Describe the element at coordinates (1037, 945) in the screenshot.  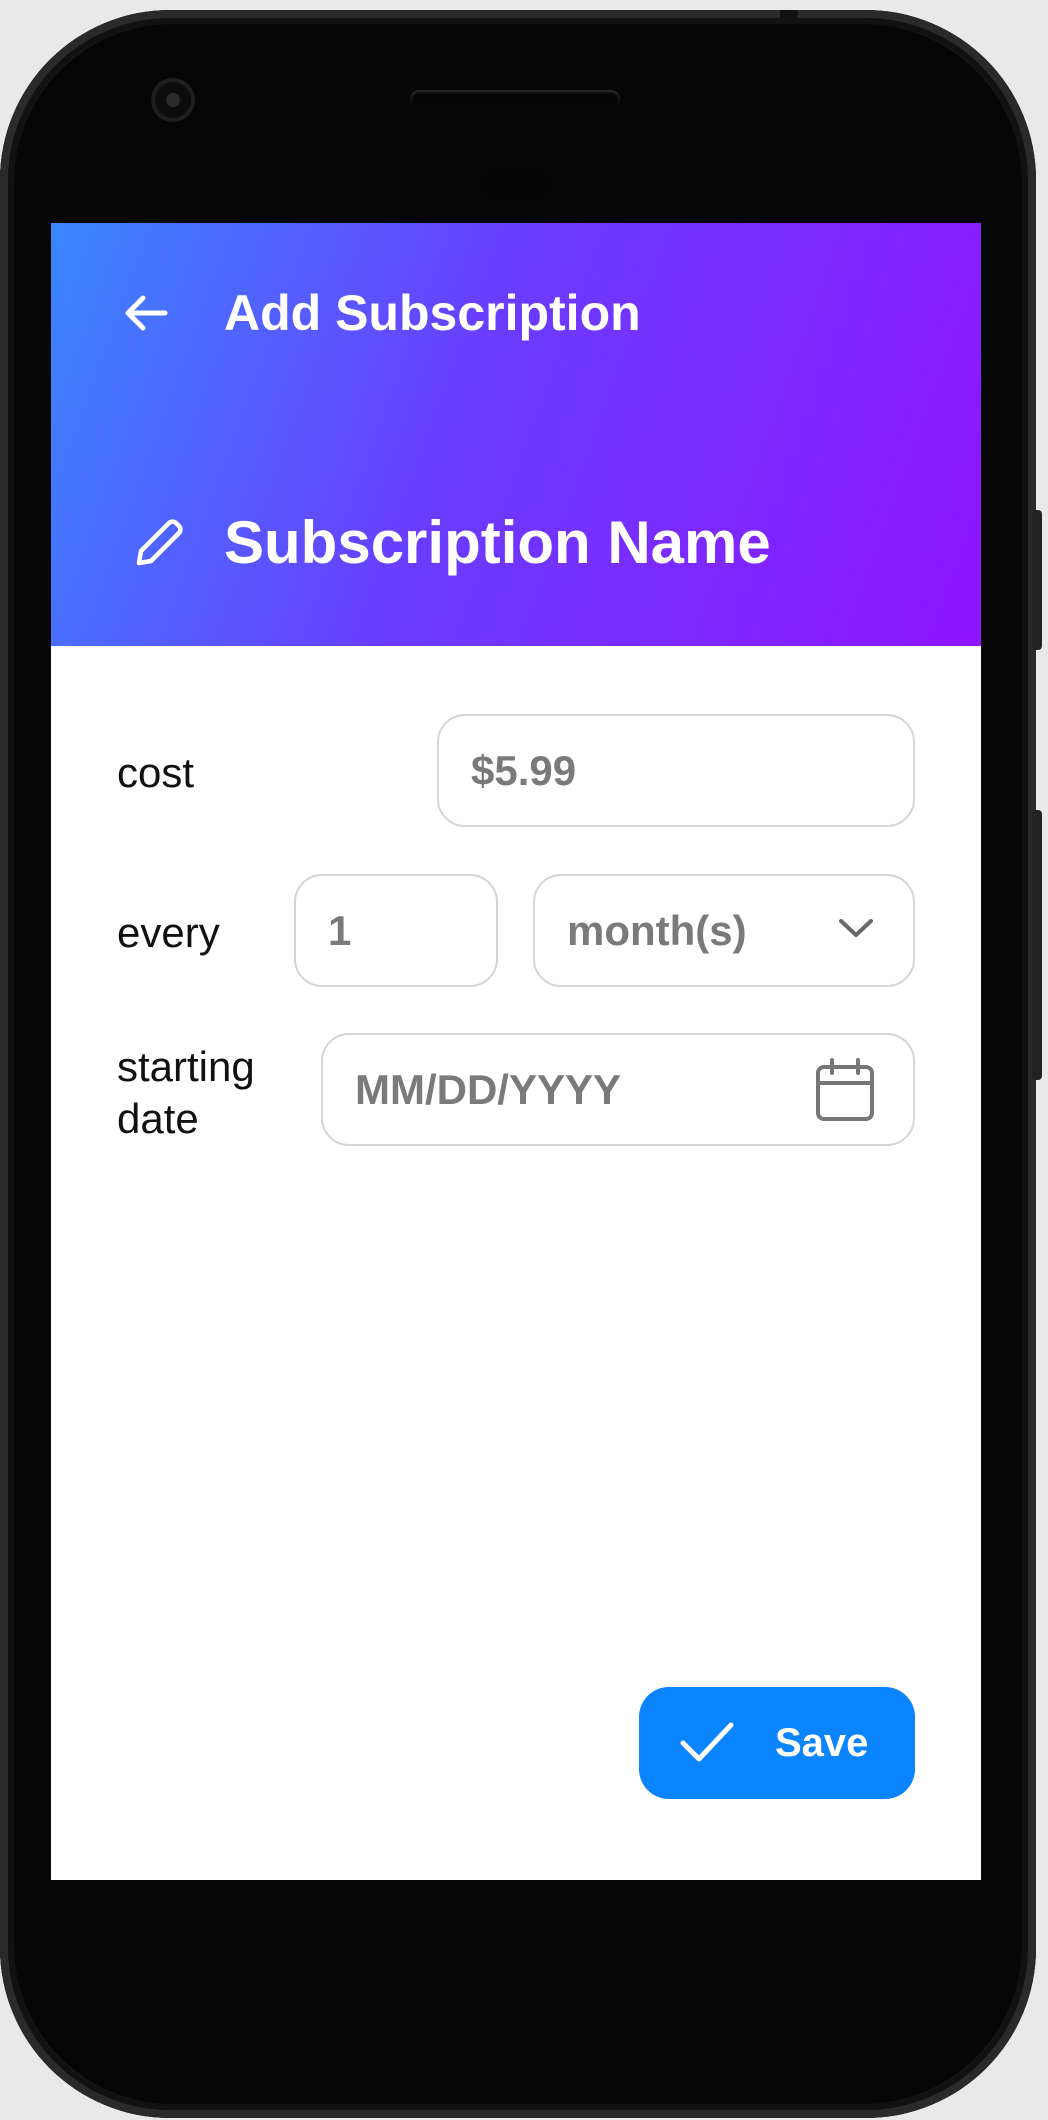
I see `power-button` at that location.